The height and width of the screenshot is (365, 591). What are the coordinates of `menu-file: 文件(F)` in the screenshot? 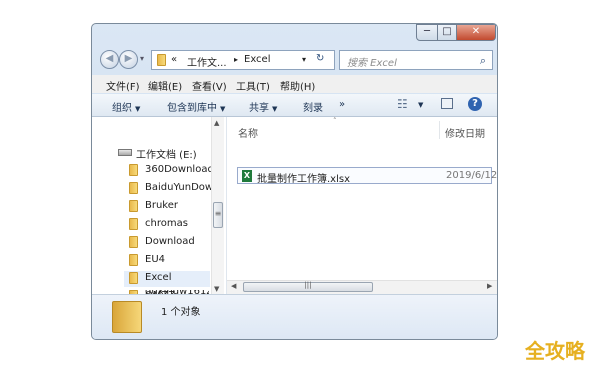 It's located at (123, 85).